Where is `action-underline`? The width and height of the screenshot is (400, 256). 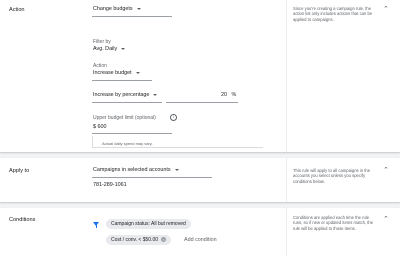 action-underline is located at coordinates (122, 80).